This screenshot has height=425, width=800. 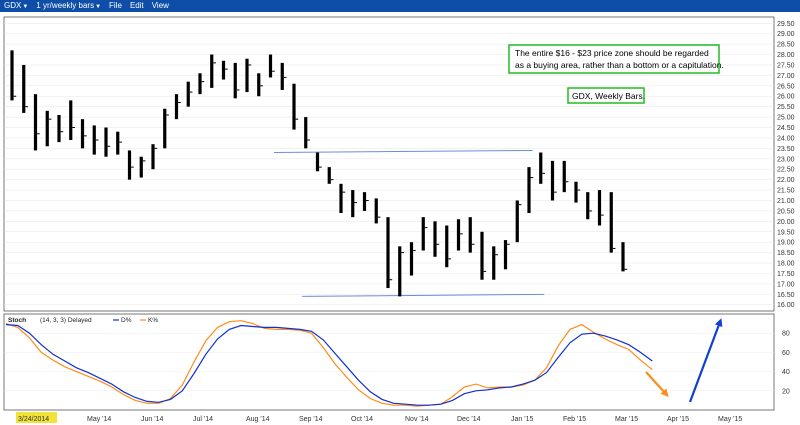 I want to click on menu-view: View, so click(x=160, y=6).